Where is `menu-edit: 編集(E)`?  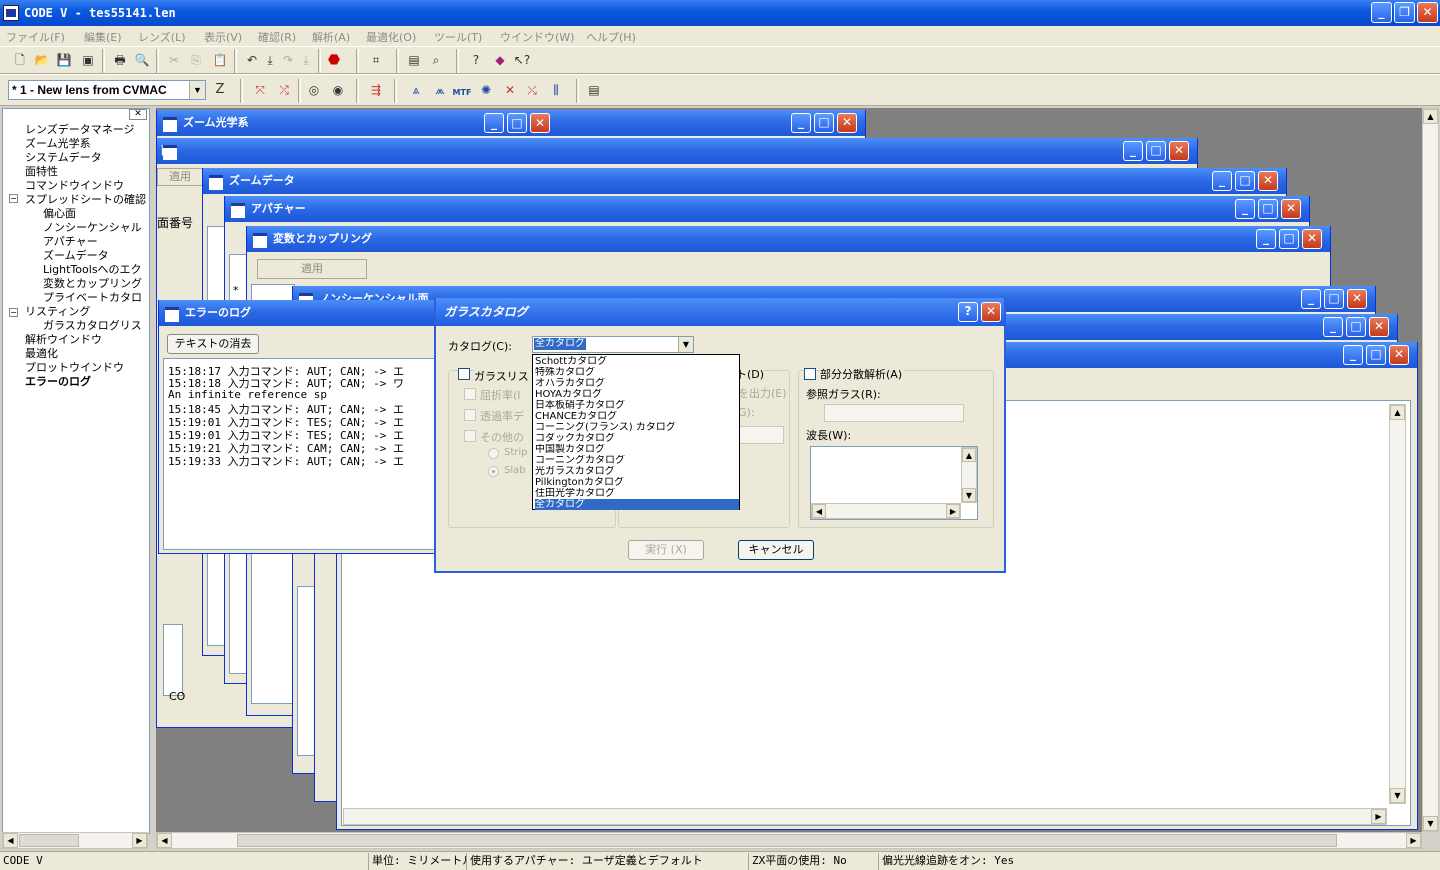
menu-edit: 編集(E) is located at coordinates (103, 37).